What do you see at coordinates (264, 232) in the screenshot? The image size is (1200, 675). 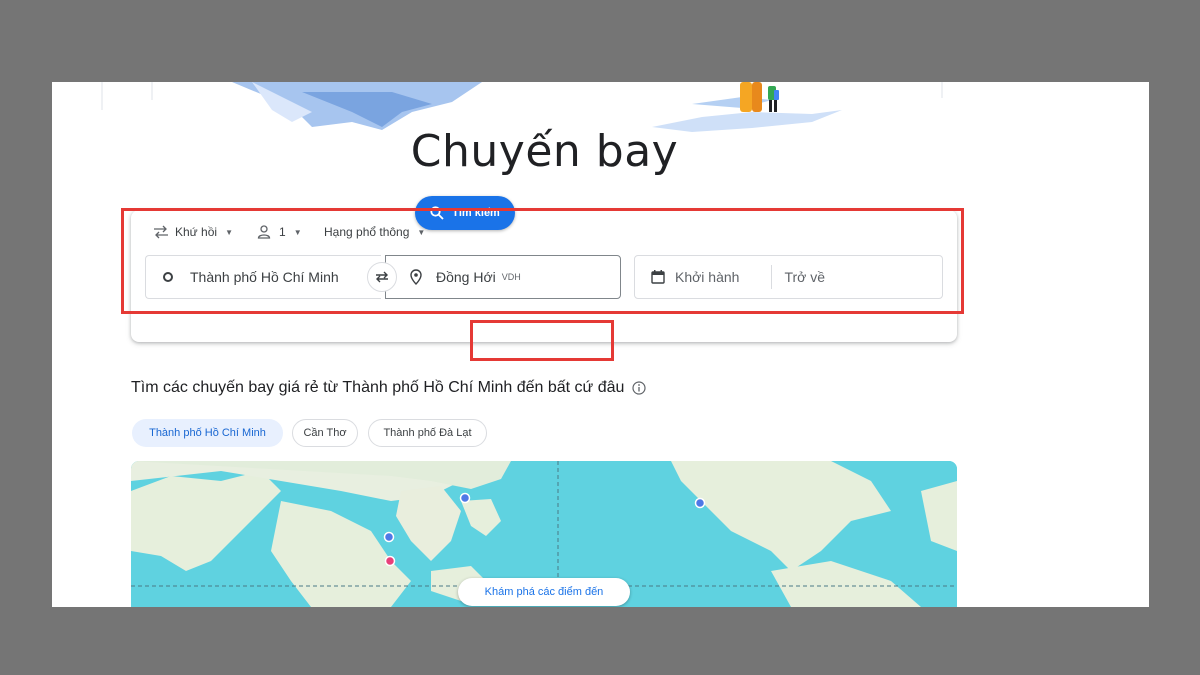 I see `person-icon` at bounding box center [264, 232].